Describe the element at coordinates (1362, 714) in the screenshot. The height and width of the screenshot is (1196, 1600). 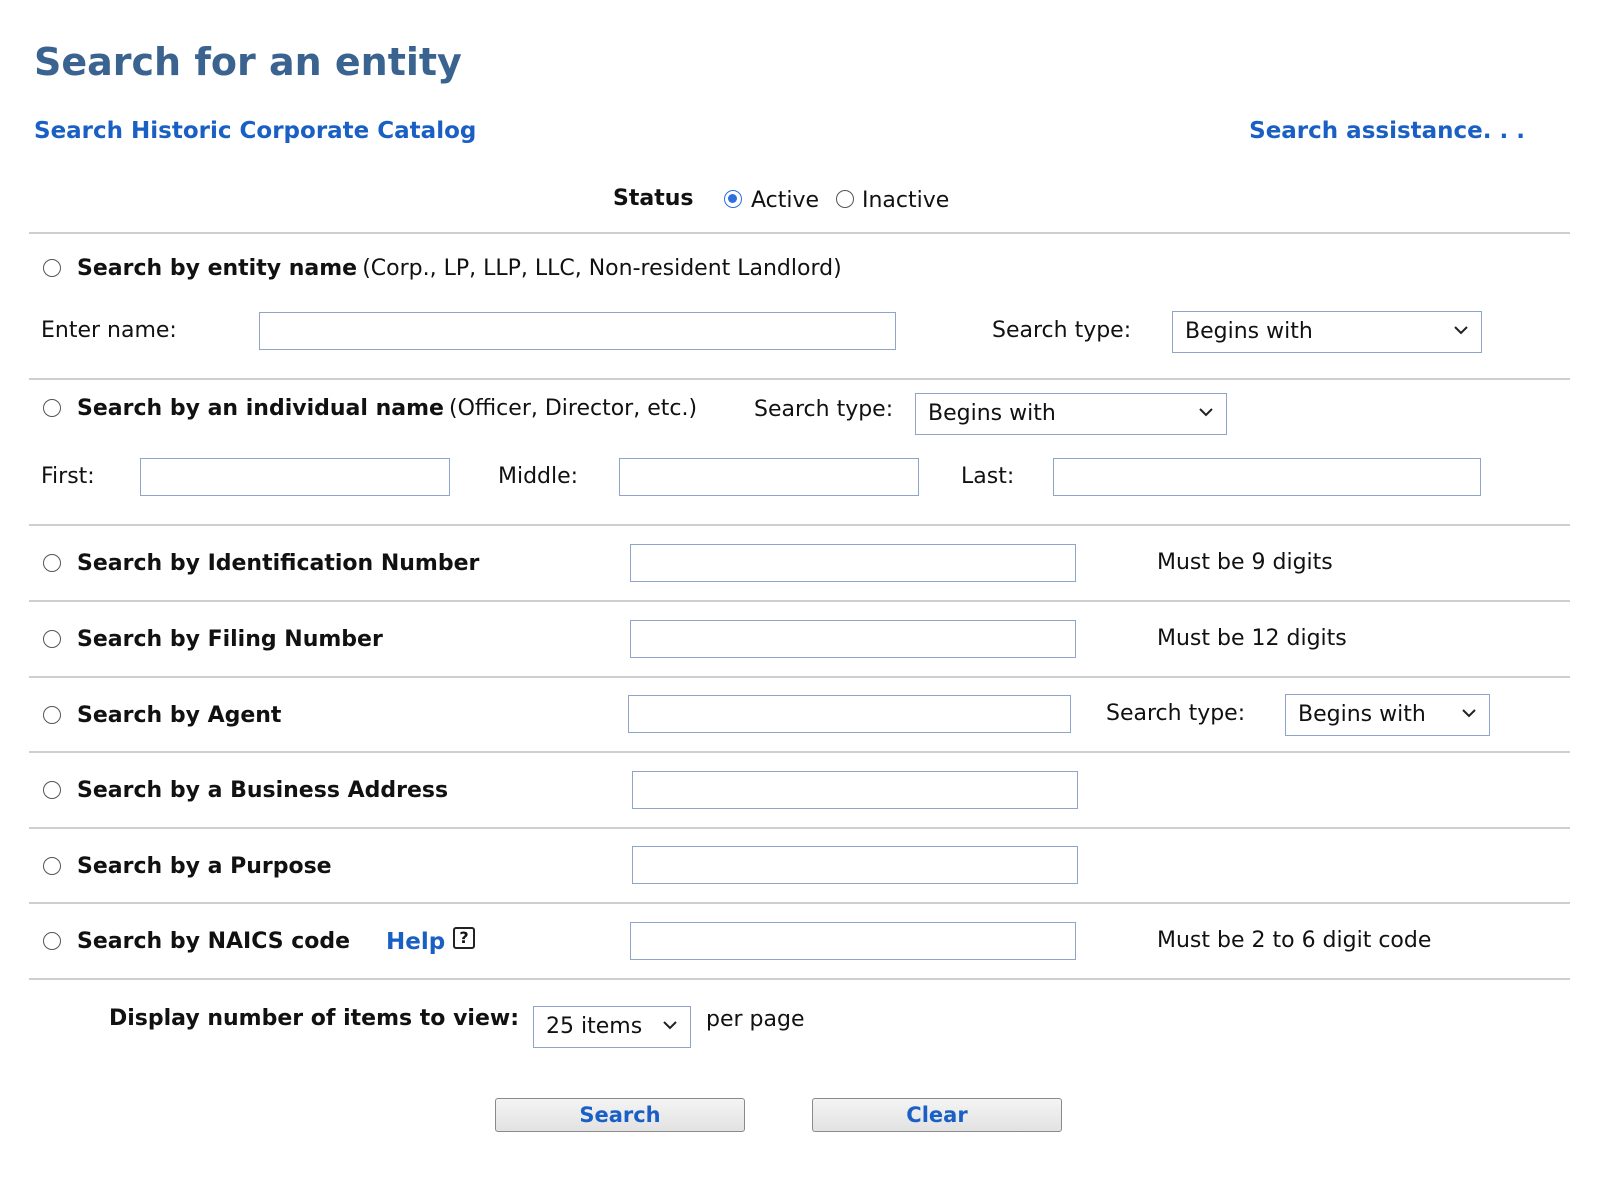
I see `agent-search-type-value: Begins with` at that location.